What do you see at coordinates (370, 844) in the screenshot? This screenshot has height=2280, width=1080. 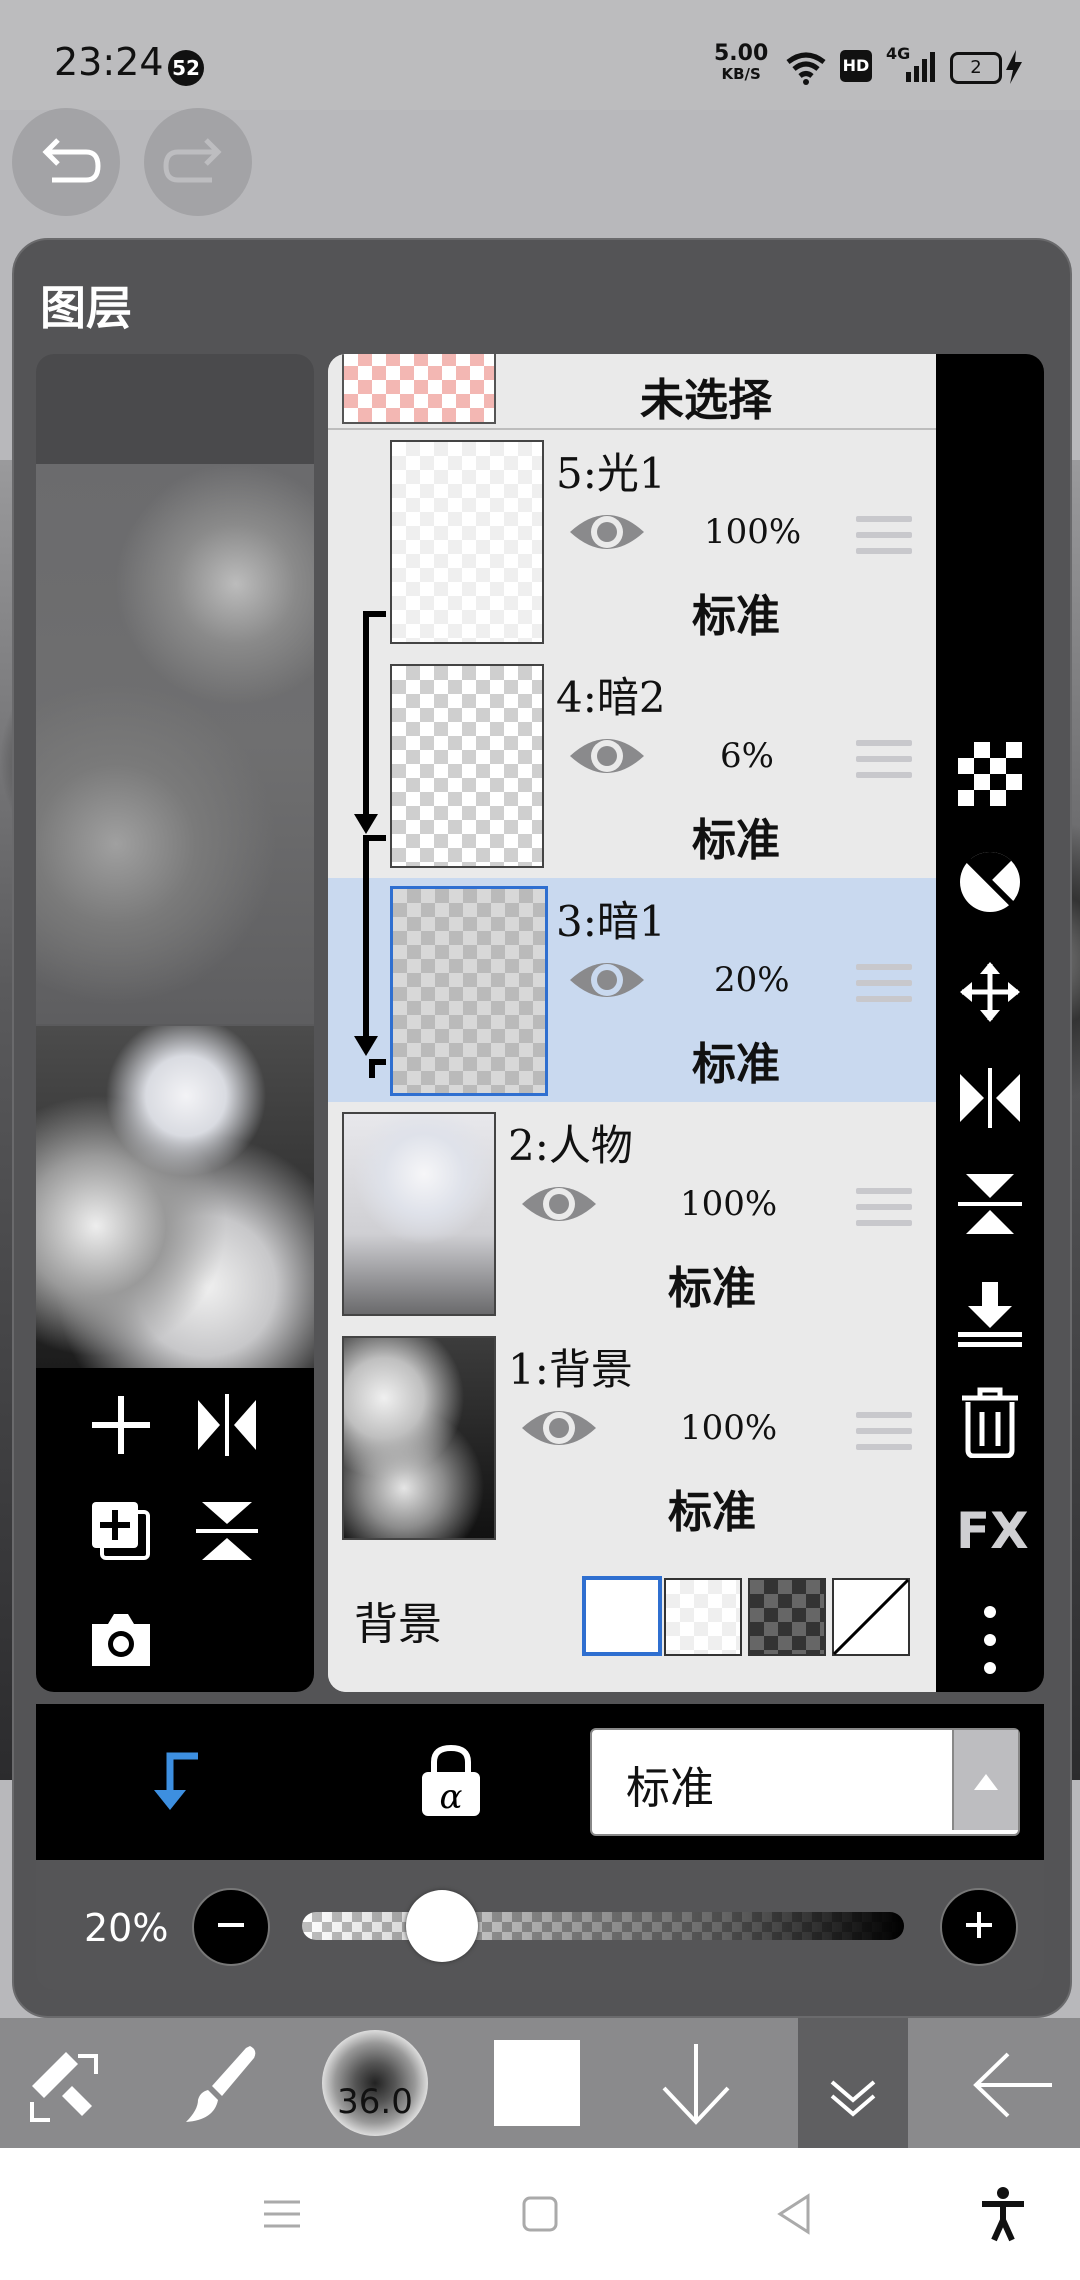 I see `clipping-arrows` at bounding box center [370, 844].